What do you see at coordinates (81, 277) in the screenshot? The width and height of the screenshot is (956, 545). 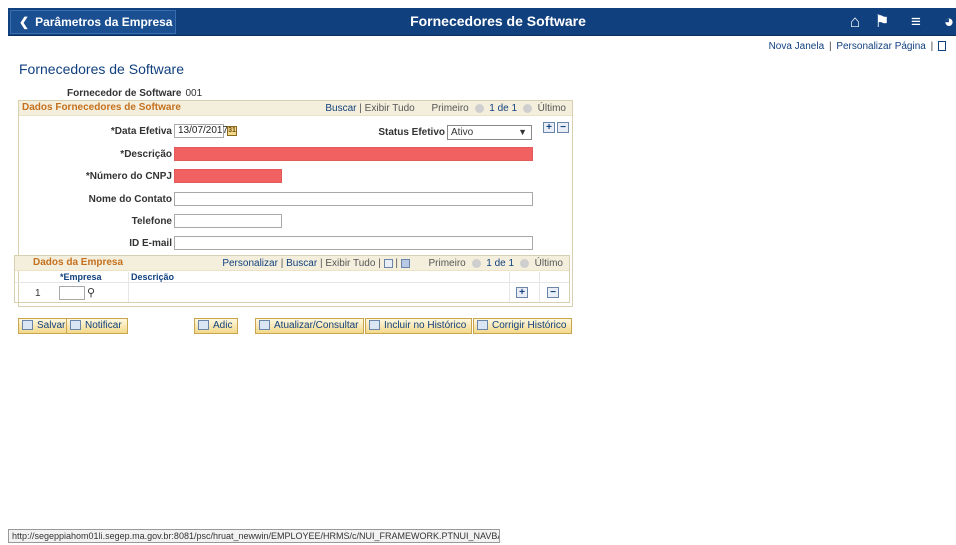 I see `column-header-empresa: *Empresa` at bounding box center [81, 277].